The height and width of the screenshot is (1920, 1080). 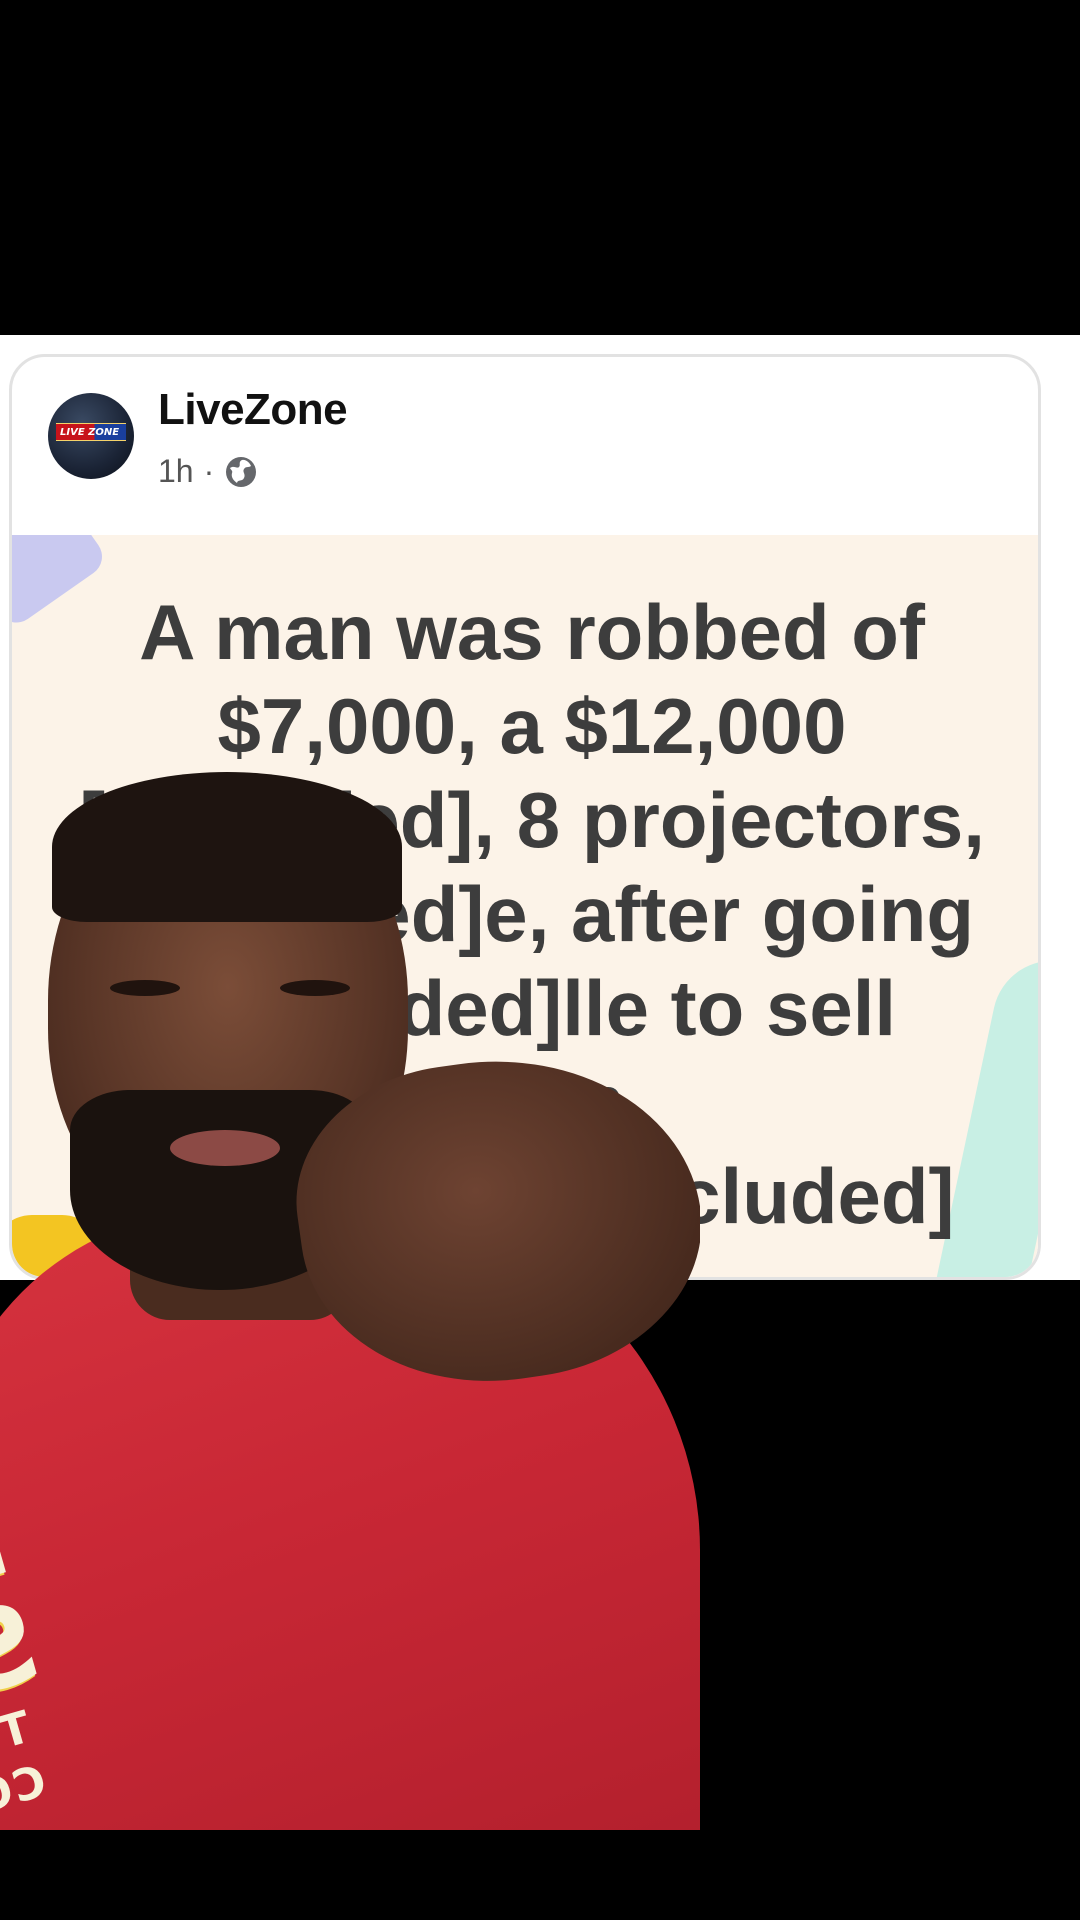 I want to click on hair, so click(x=227, y=847).